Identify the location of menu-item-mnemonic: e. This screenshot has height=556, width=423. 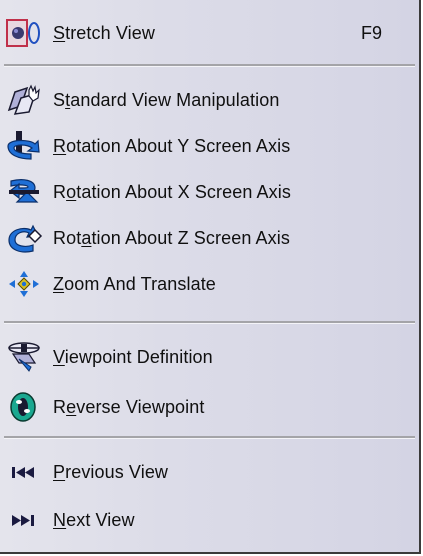
(71, 406).